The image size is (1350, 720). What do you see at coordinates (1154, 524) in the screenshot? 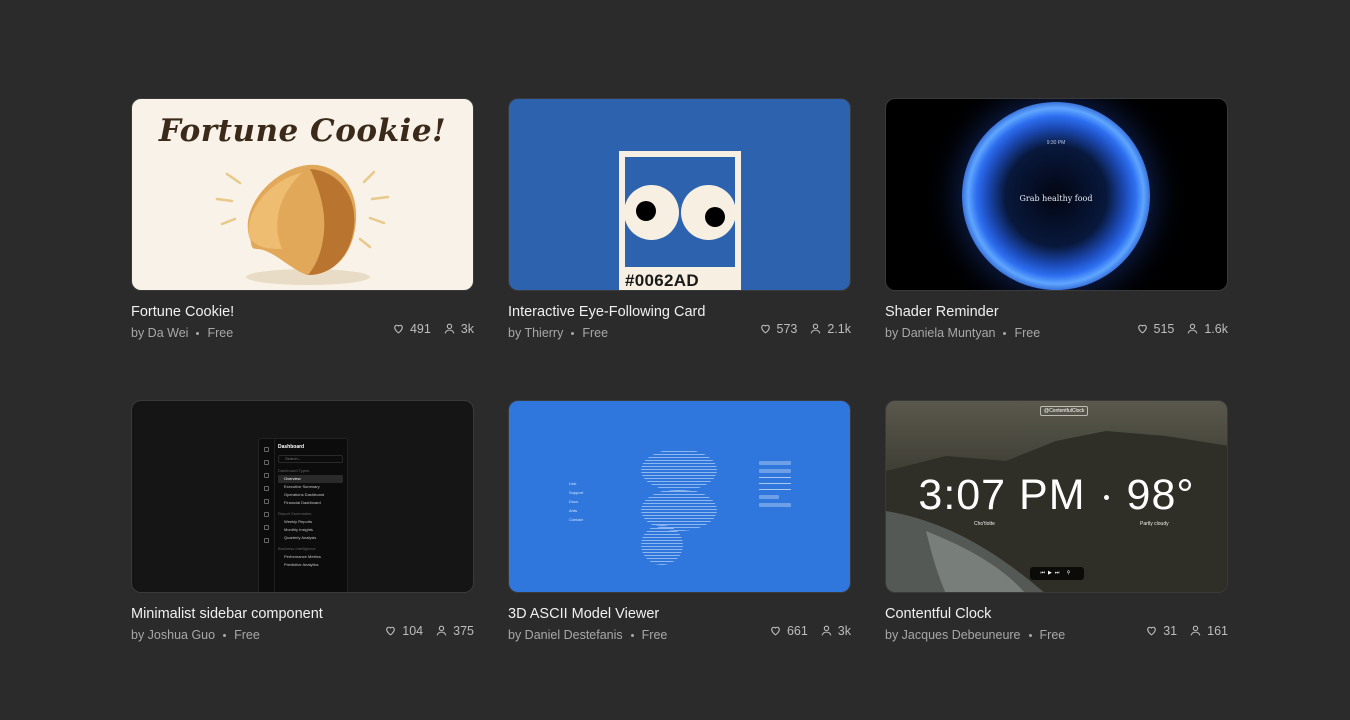
I see `clock-weather: Partly cloudy` at bounding box center [1154, 524].